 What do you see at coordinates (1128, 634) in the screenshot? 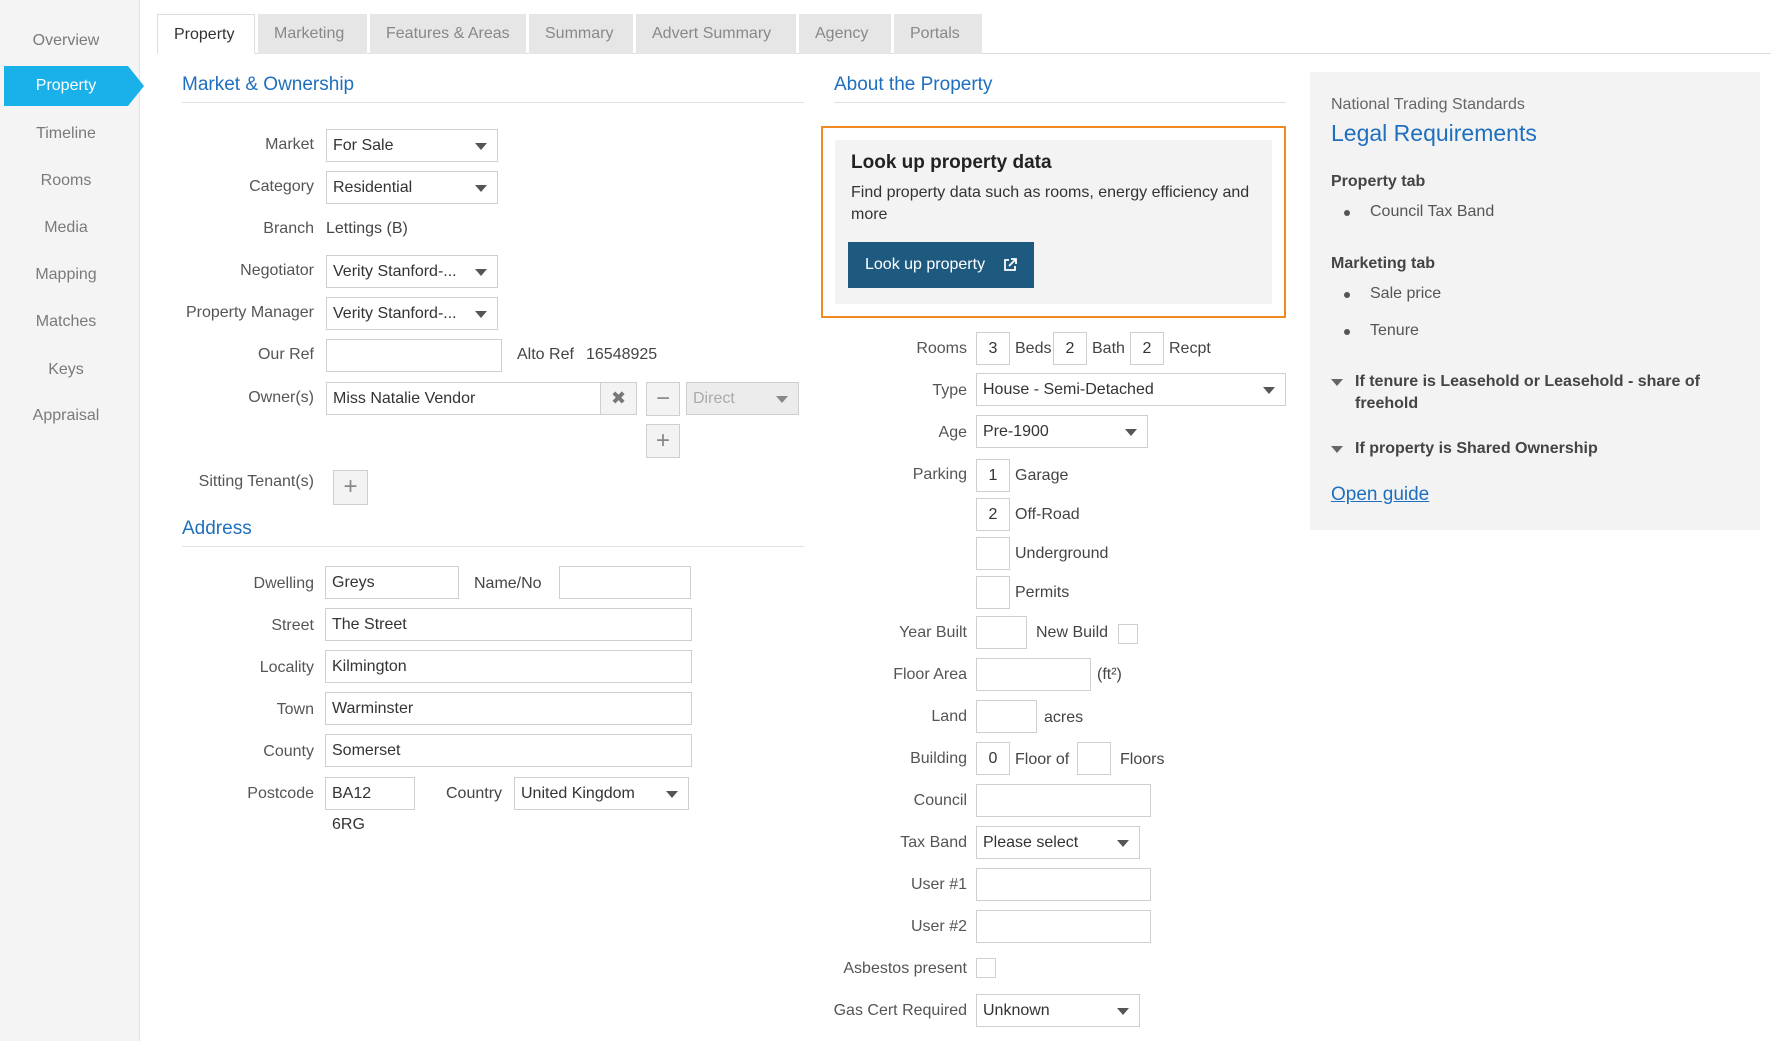
I see `new-build-checkbox` at bounding box center [1128, 634].